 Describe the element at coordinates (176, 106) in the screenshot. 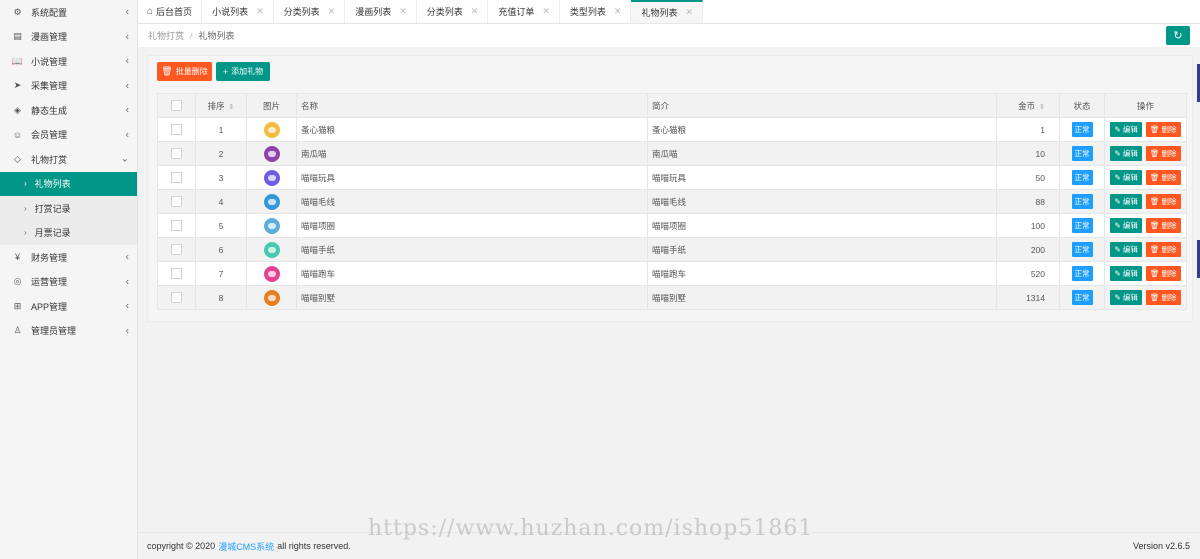

I see `select-all-checkbox` at that location.